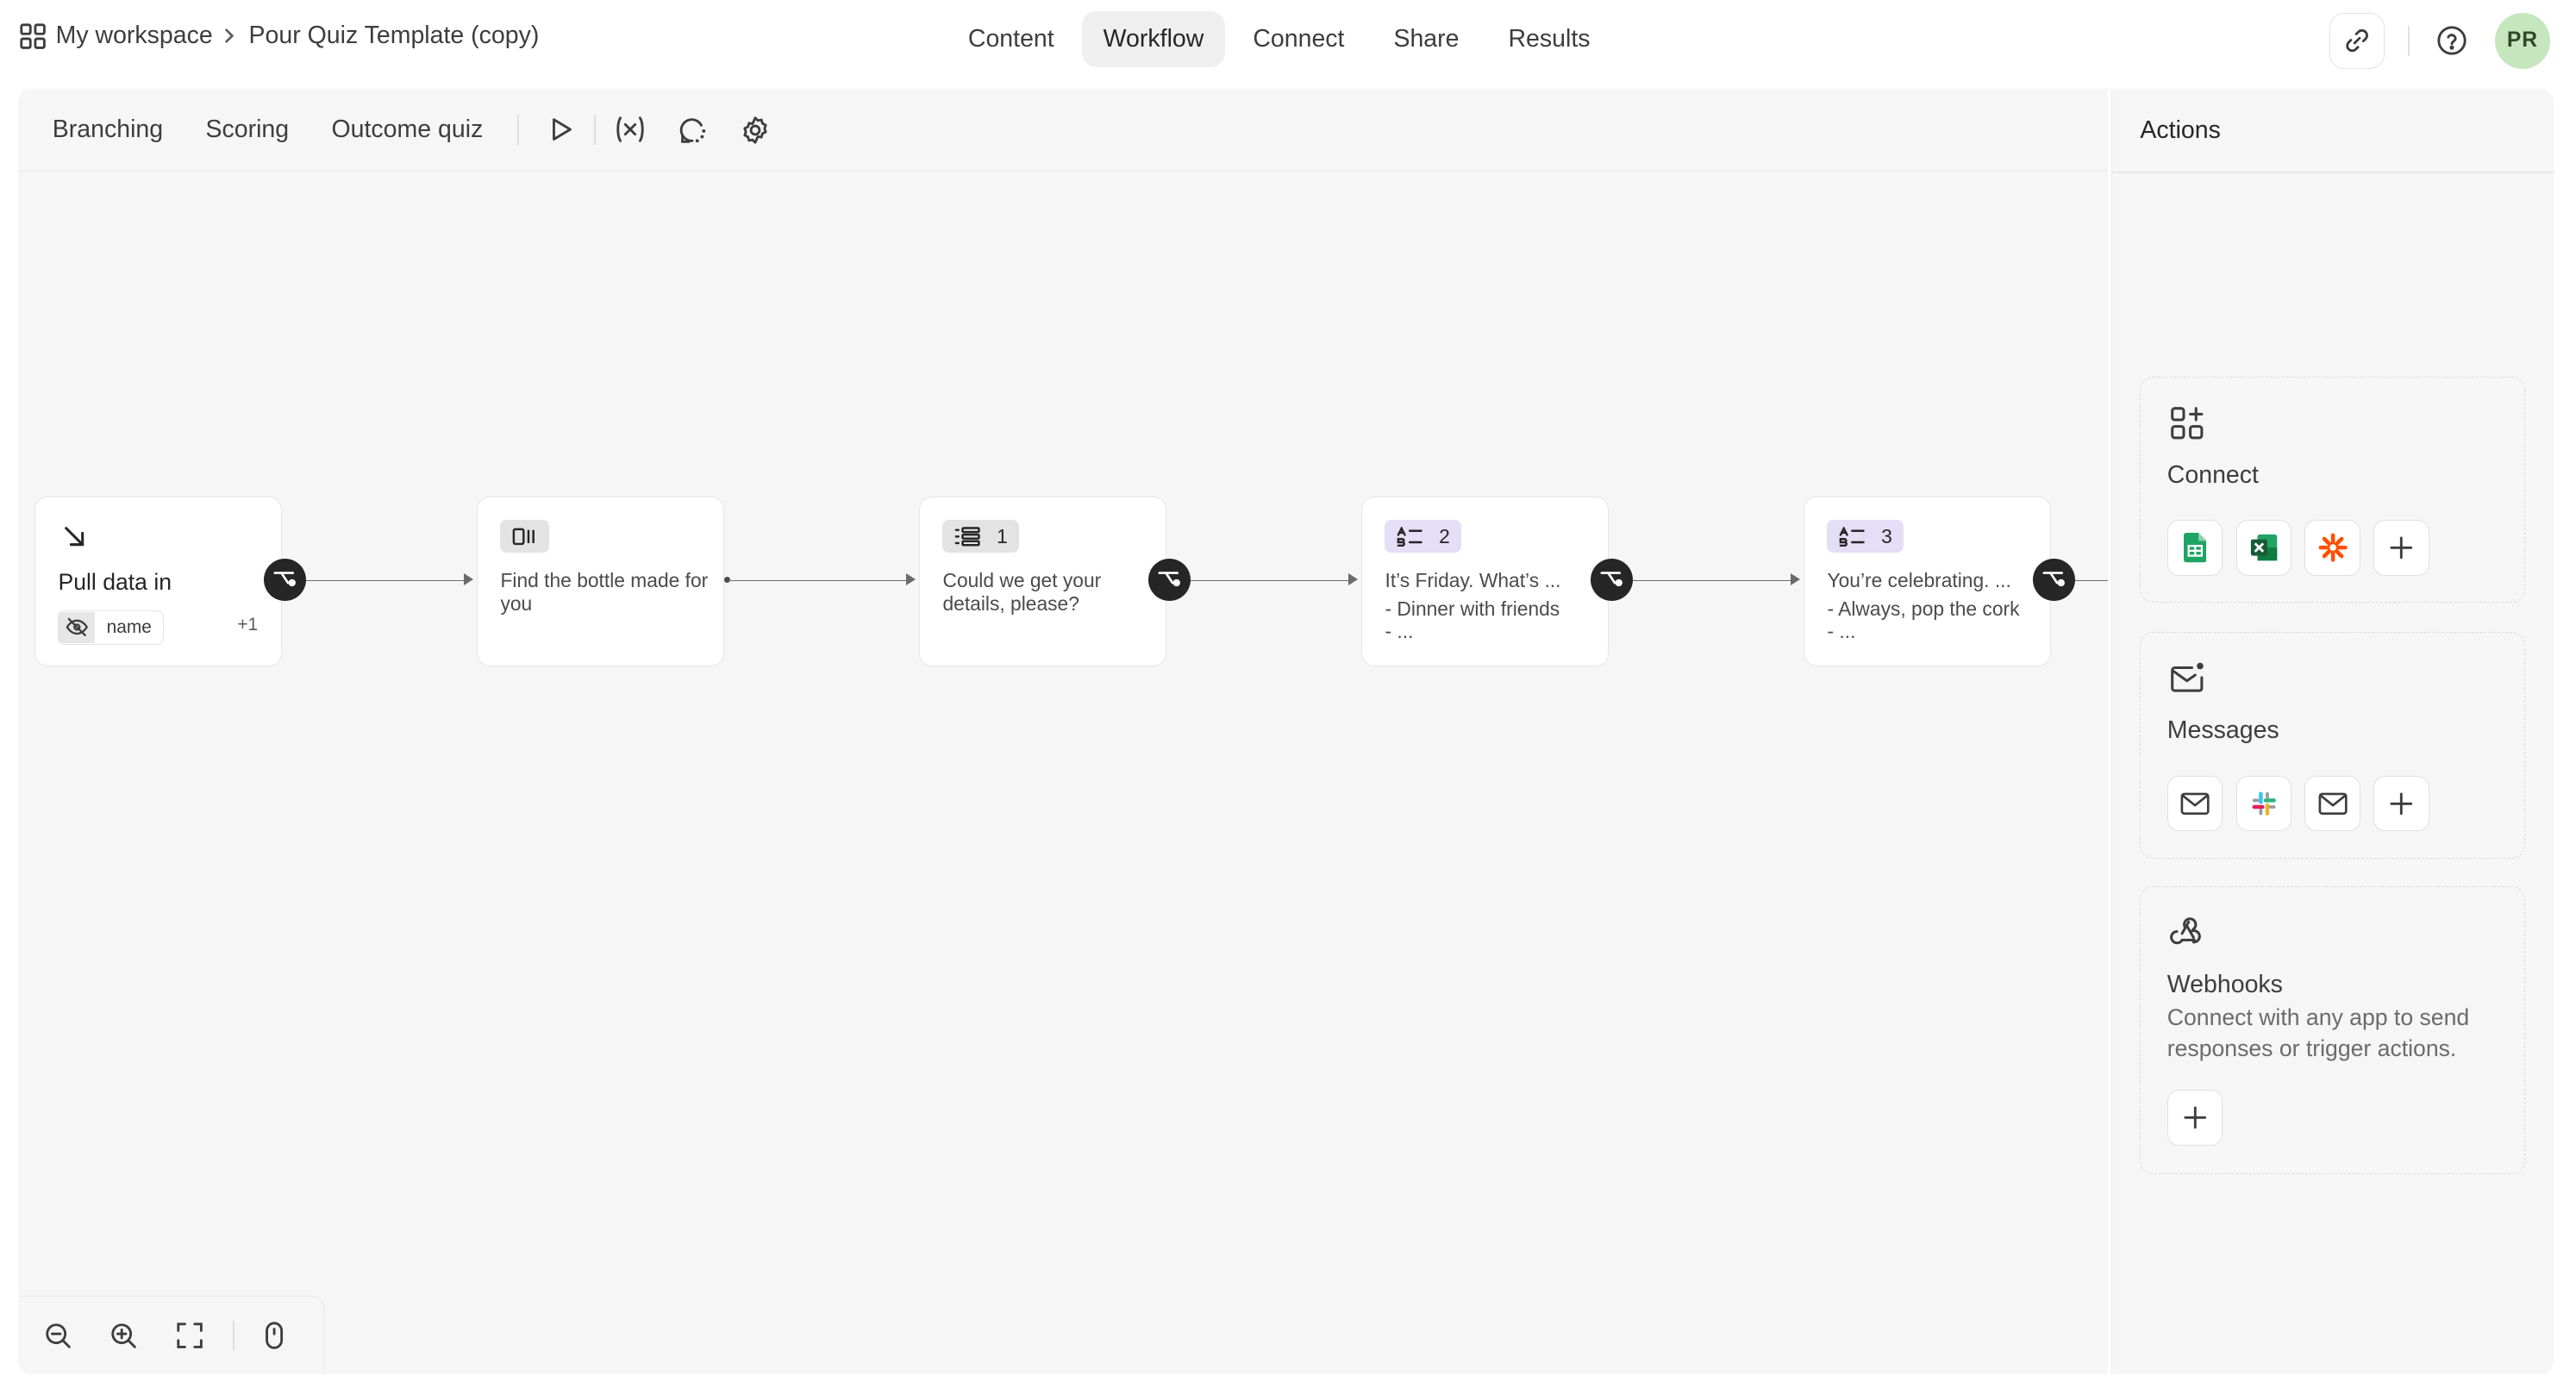  I want to click on node-title: Pull data in, so click(115, 582).